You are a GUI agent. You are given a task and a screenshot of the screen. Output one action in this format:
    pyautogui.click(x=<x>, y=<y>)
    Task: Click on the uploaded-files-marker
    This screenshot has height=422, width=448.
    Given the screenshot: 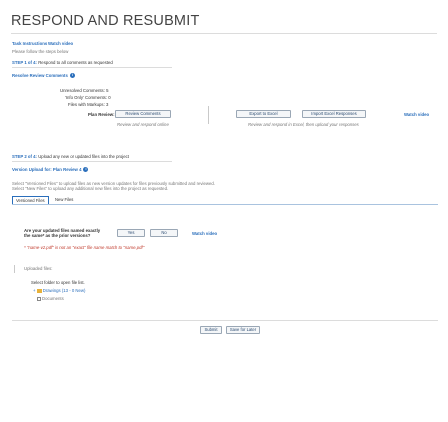 What is the action you would take?
    pyautogui.click(x=14, y=269)
    